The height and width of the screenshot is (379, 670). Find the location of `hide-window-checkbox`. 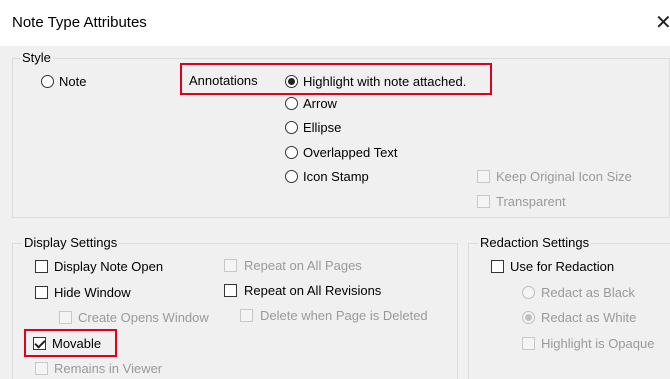

hide-window-checkbox is located at coordinates (41, 292).